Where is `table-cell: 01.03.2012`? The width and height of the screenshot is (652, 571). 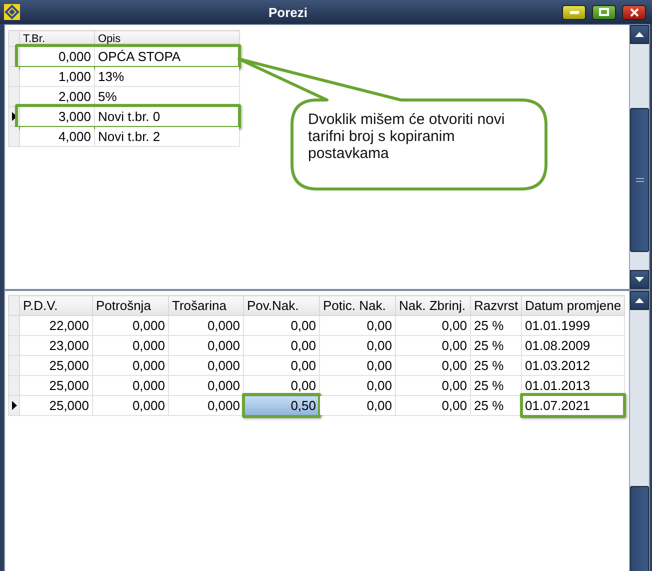 table-cell: 01.03.2012 is located at coordinates (573, 366).